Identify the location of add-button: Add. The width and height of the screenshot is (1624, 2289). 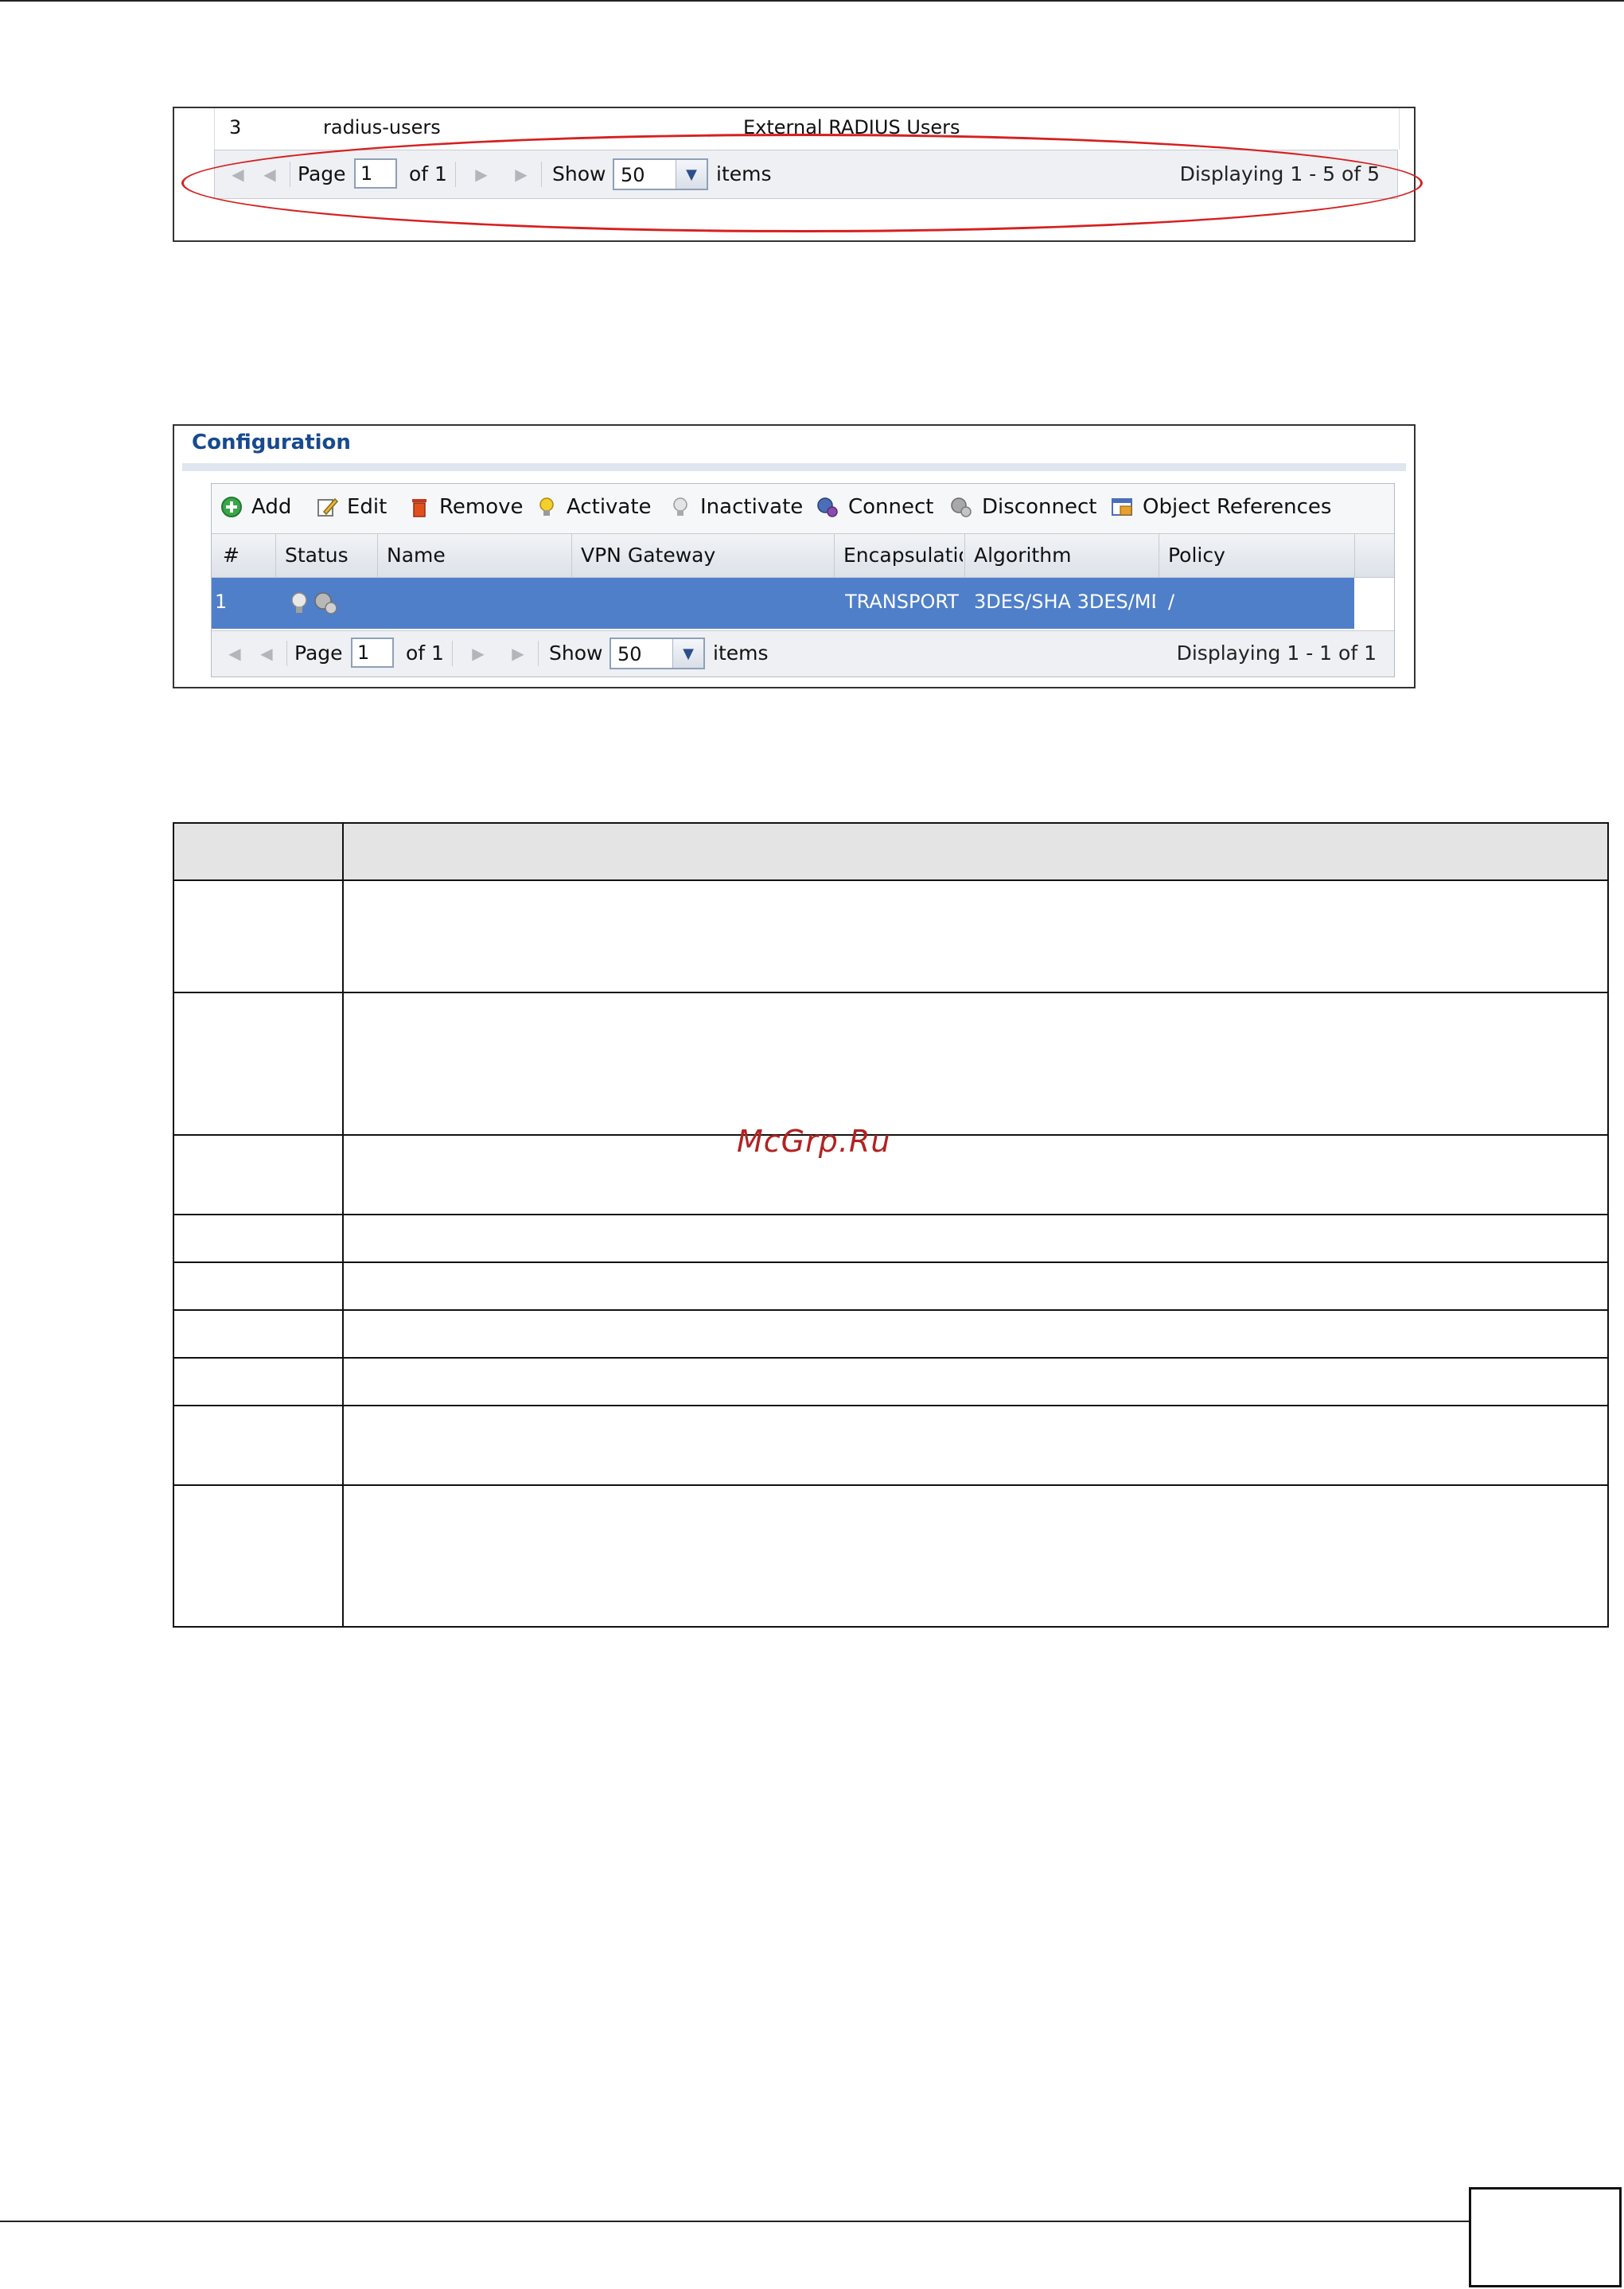
(255, 507).